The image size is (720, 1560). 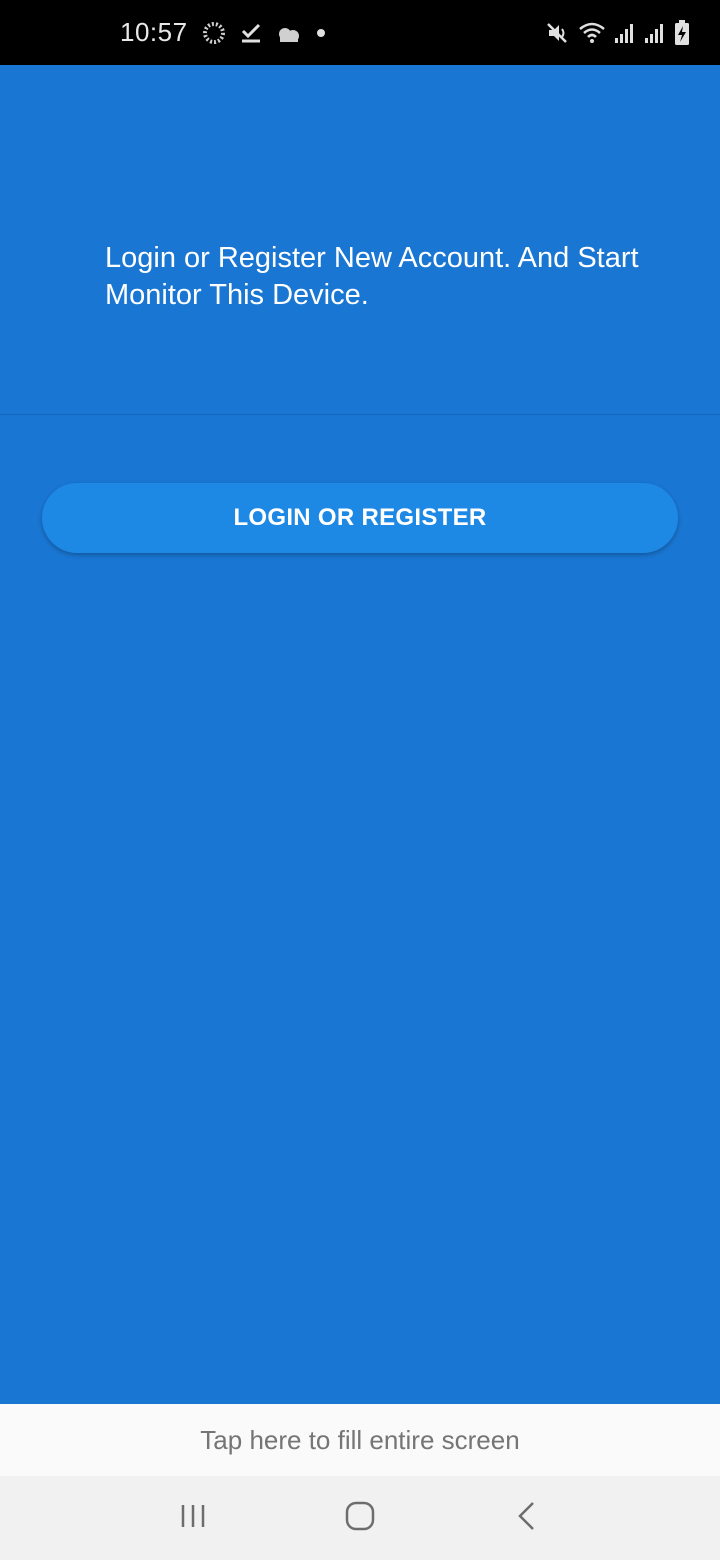 I want to click on recents-button, so click(x=193, y=1518).